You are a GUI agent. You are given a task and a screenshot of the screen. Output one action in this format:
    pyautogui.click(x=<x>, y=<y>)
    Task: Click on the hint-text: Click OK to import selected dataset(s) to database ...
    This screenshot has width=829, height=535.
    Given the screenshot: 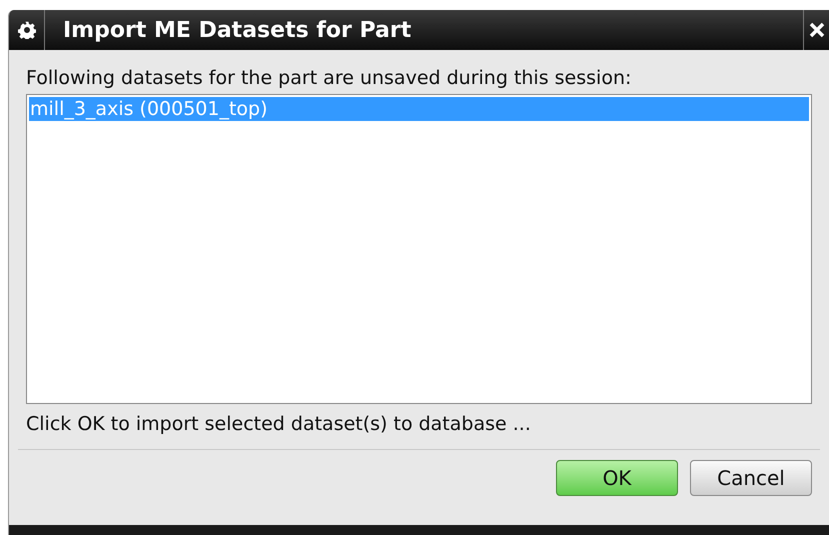 What is the action you would take?
    pyautogui.click(x=279, y=424)
    